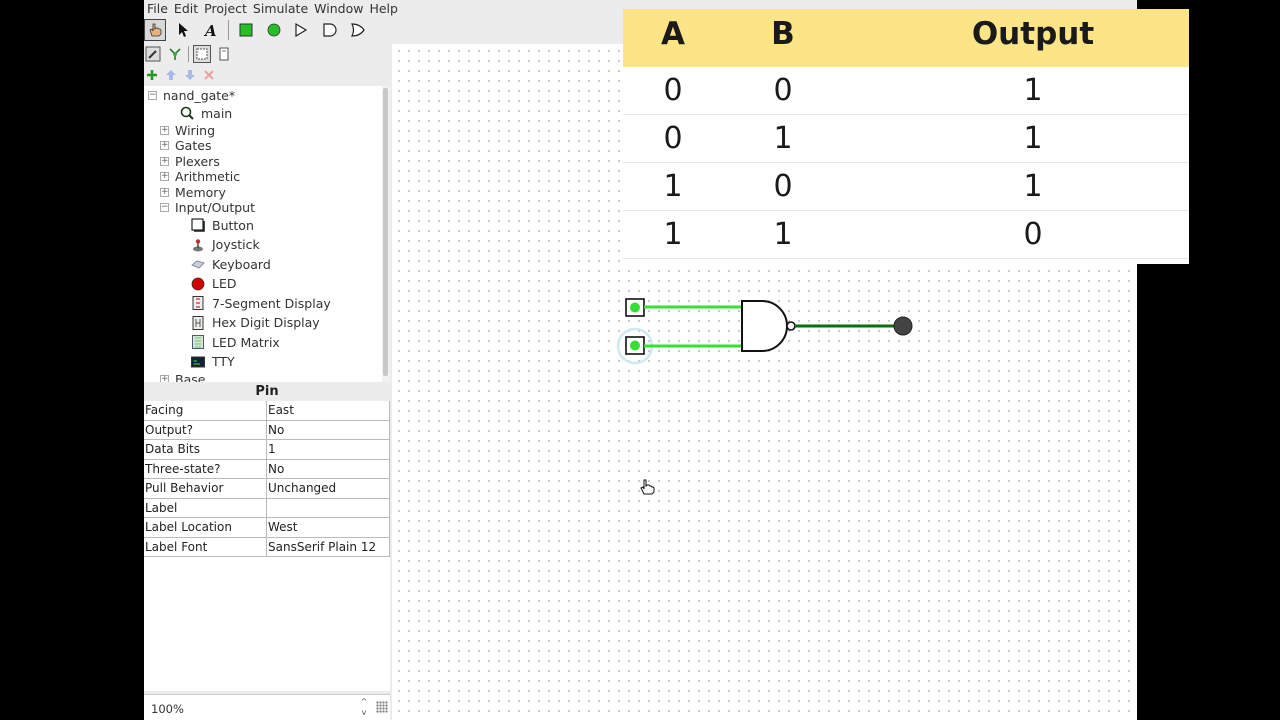 The width and height of the screenshot is (1280, 720). What do you see at coordinates (186, 8) in the screenshot?
I see `menu-edit: Edit` at bounding box center [186, 8].